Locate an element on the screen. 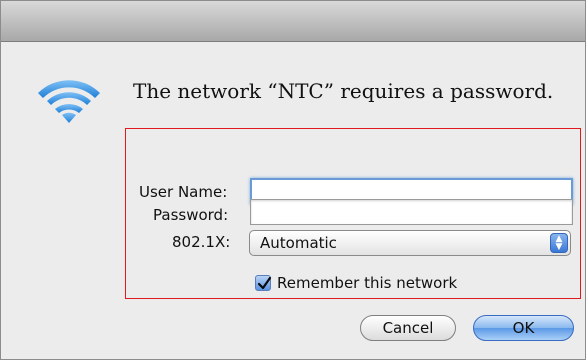  popup-arrows-icon: ▲ ▼ is located at coordinates (559, 243).